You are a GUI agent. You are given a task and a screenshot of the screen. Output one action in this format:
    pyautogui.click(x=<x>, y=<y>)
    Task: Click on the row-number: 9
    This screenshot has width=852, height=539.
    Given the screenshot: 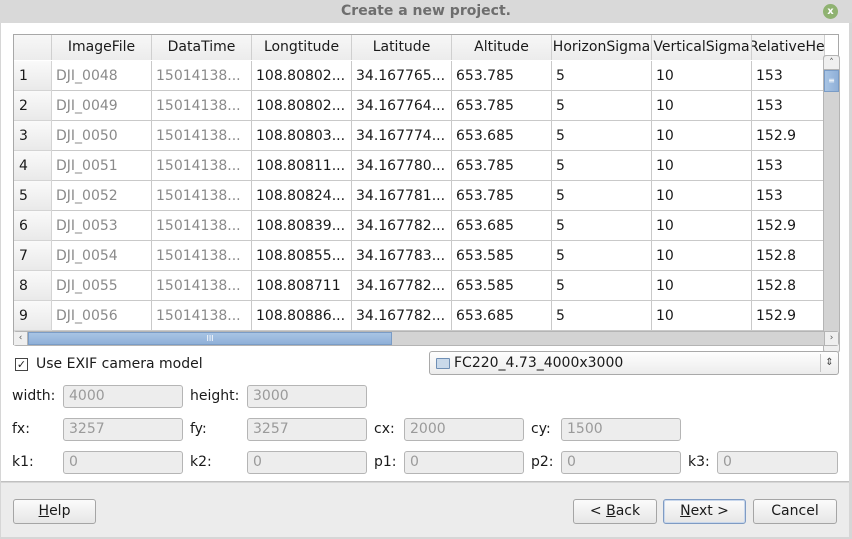 What is the action you would take?
    pyautogui.click(x=33, y=316)
    